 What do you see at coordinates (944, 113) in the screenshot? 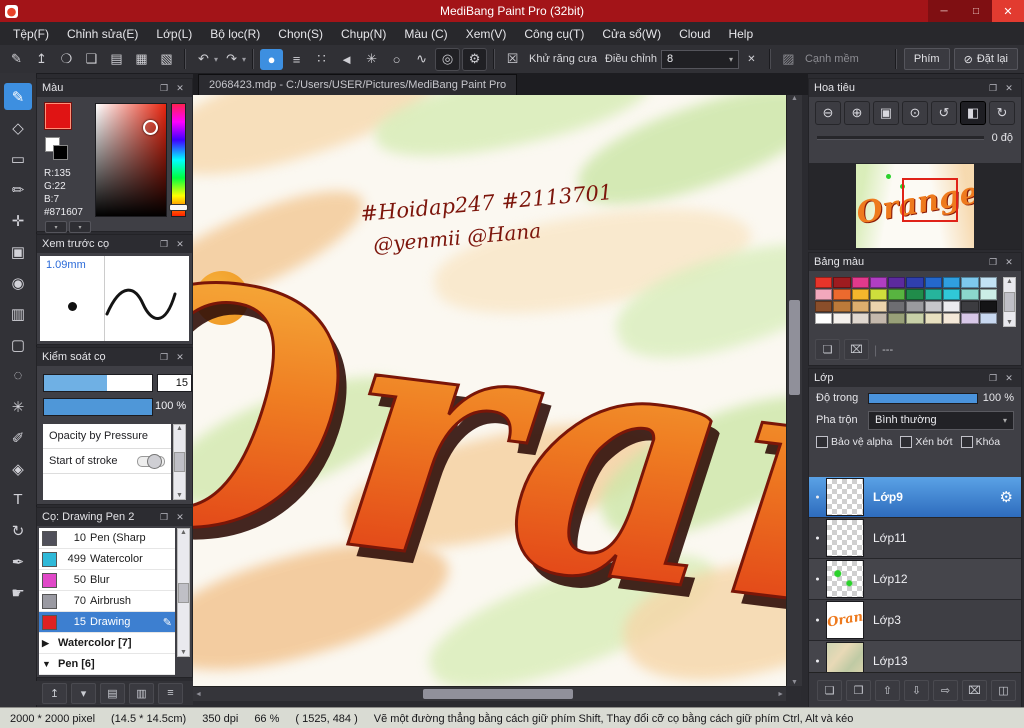
I see `rotate-ccw-icon: ↺` at bounding box center [944, 113].